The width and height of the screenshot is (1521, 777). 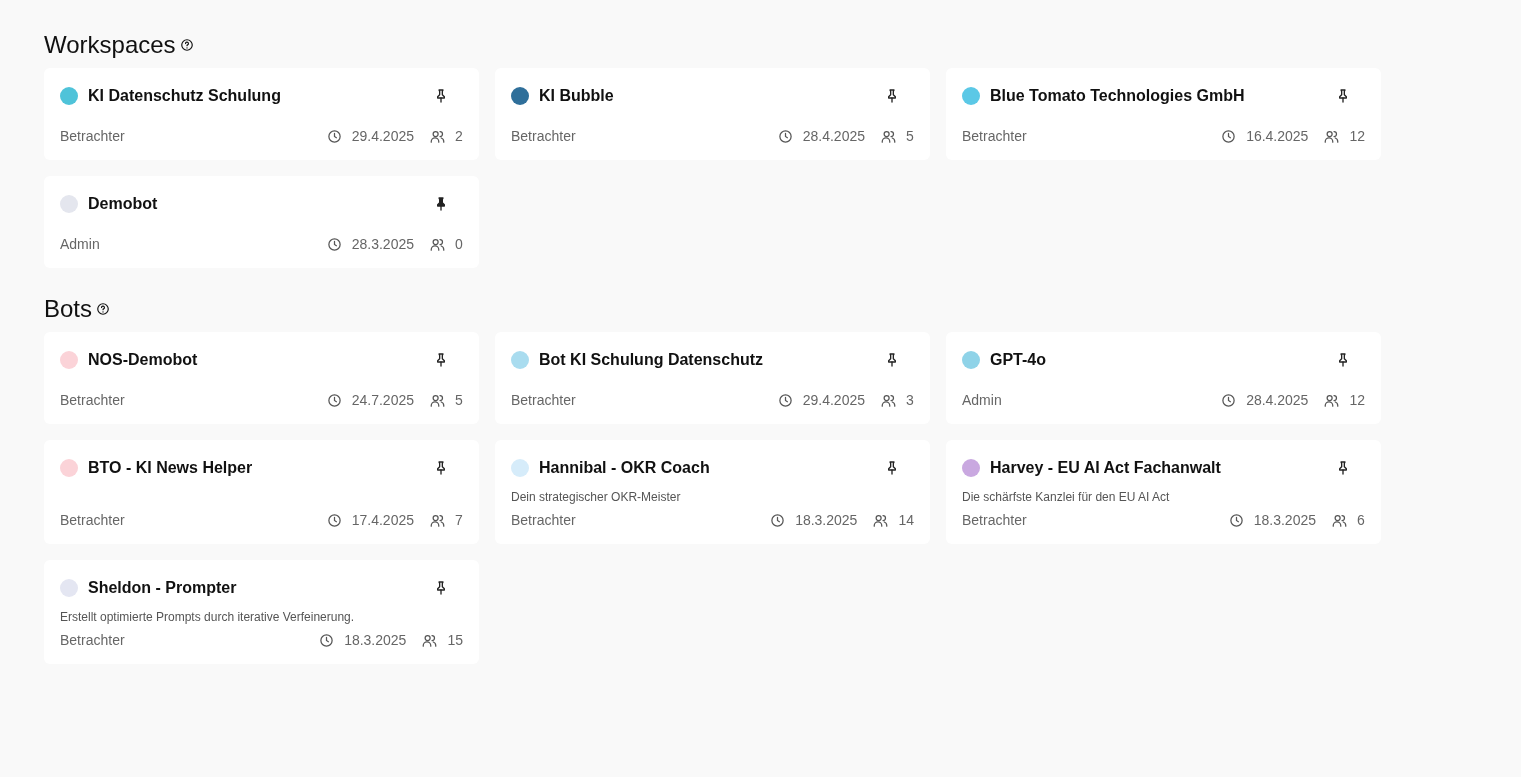 I want to click on member-count: 0, so click(x=459, y=244).